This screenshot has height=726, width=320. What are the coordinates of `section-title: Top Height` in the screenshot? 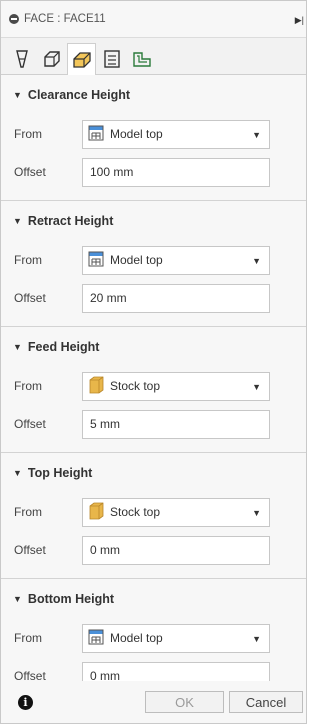 It's located at (60, 473).